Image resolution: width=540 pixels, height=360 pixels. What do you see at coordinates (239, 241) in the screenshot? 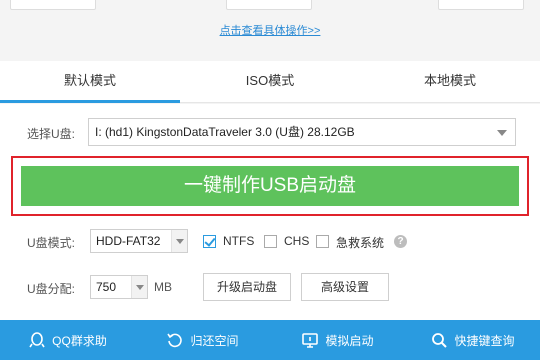
I see `ntfs-label: NTFS` at bounding box center [239, 241].